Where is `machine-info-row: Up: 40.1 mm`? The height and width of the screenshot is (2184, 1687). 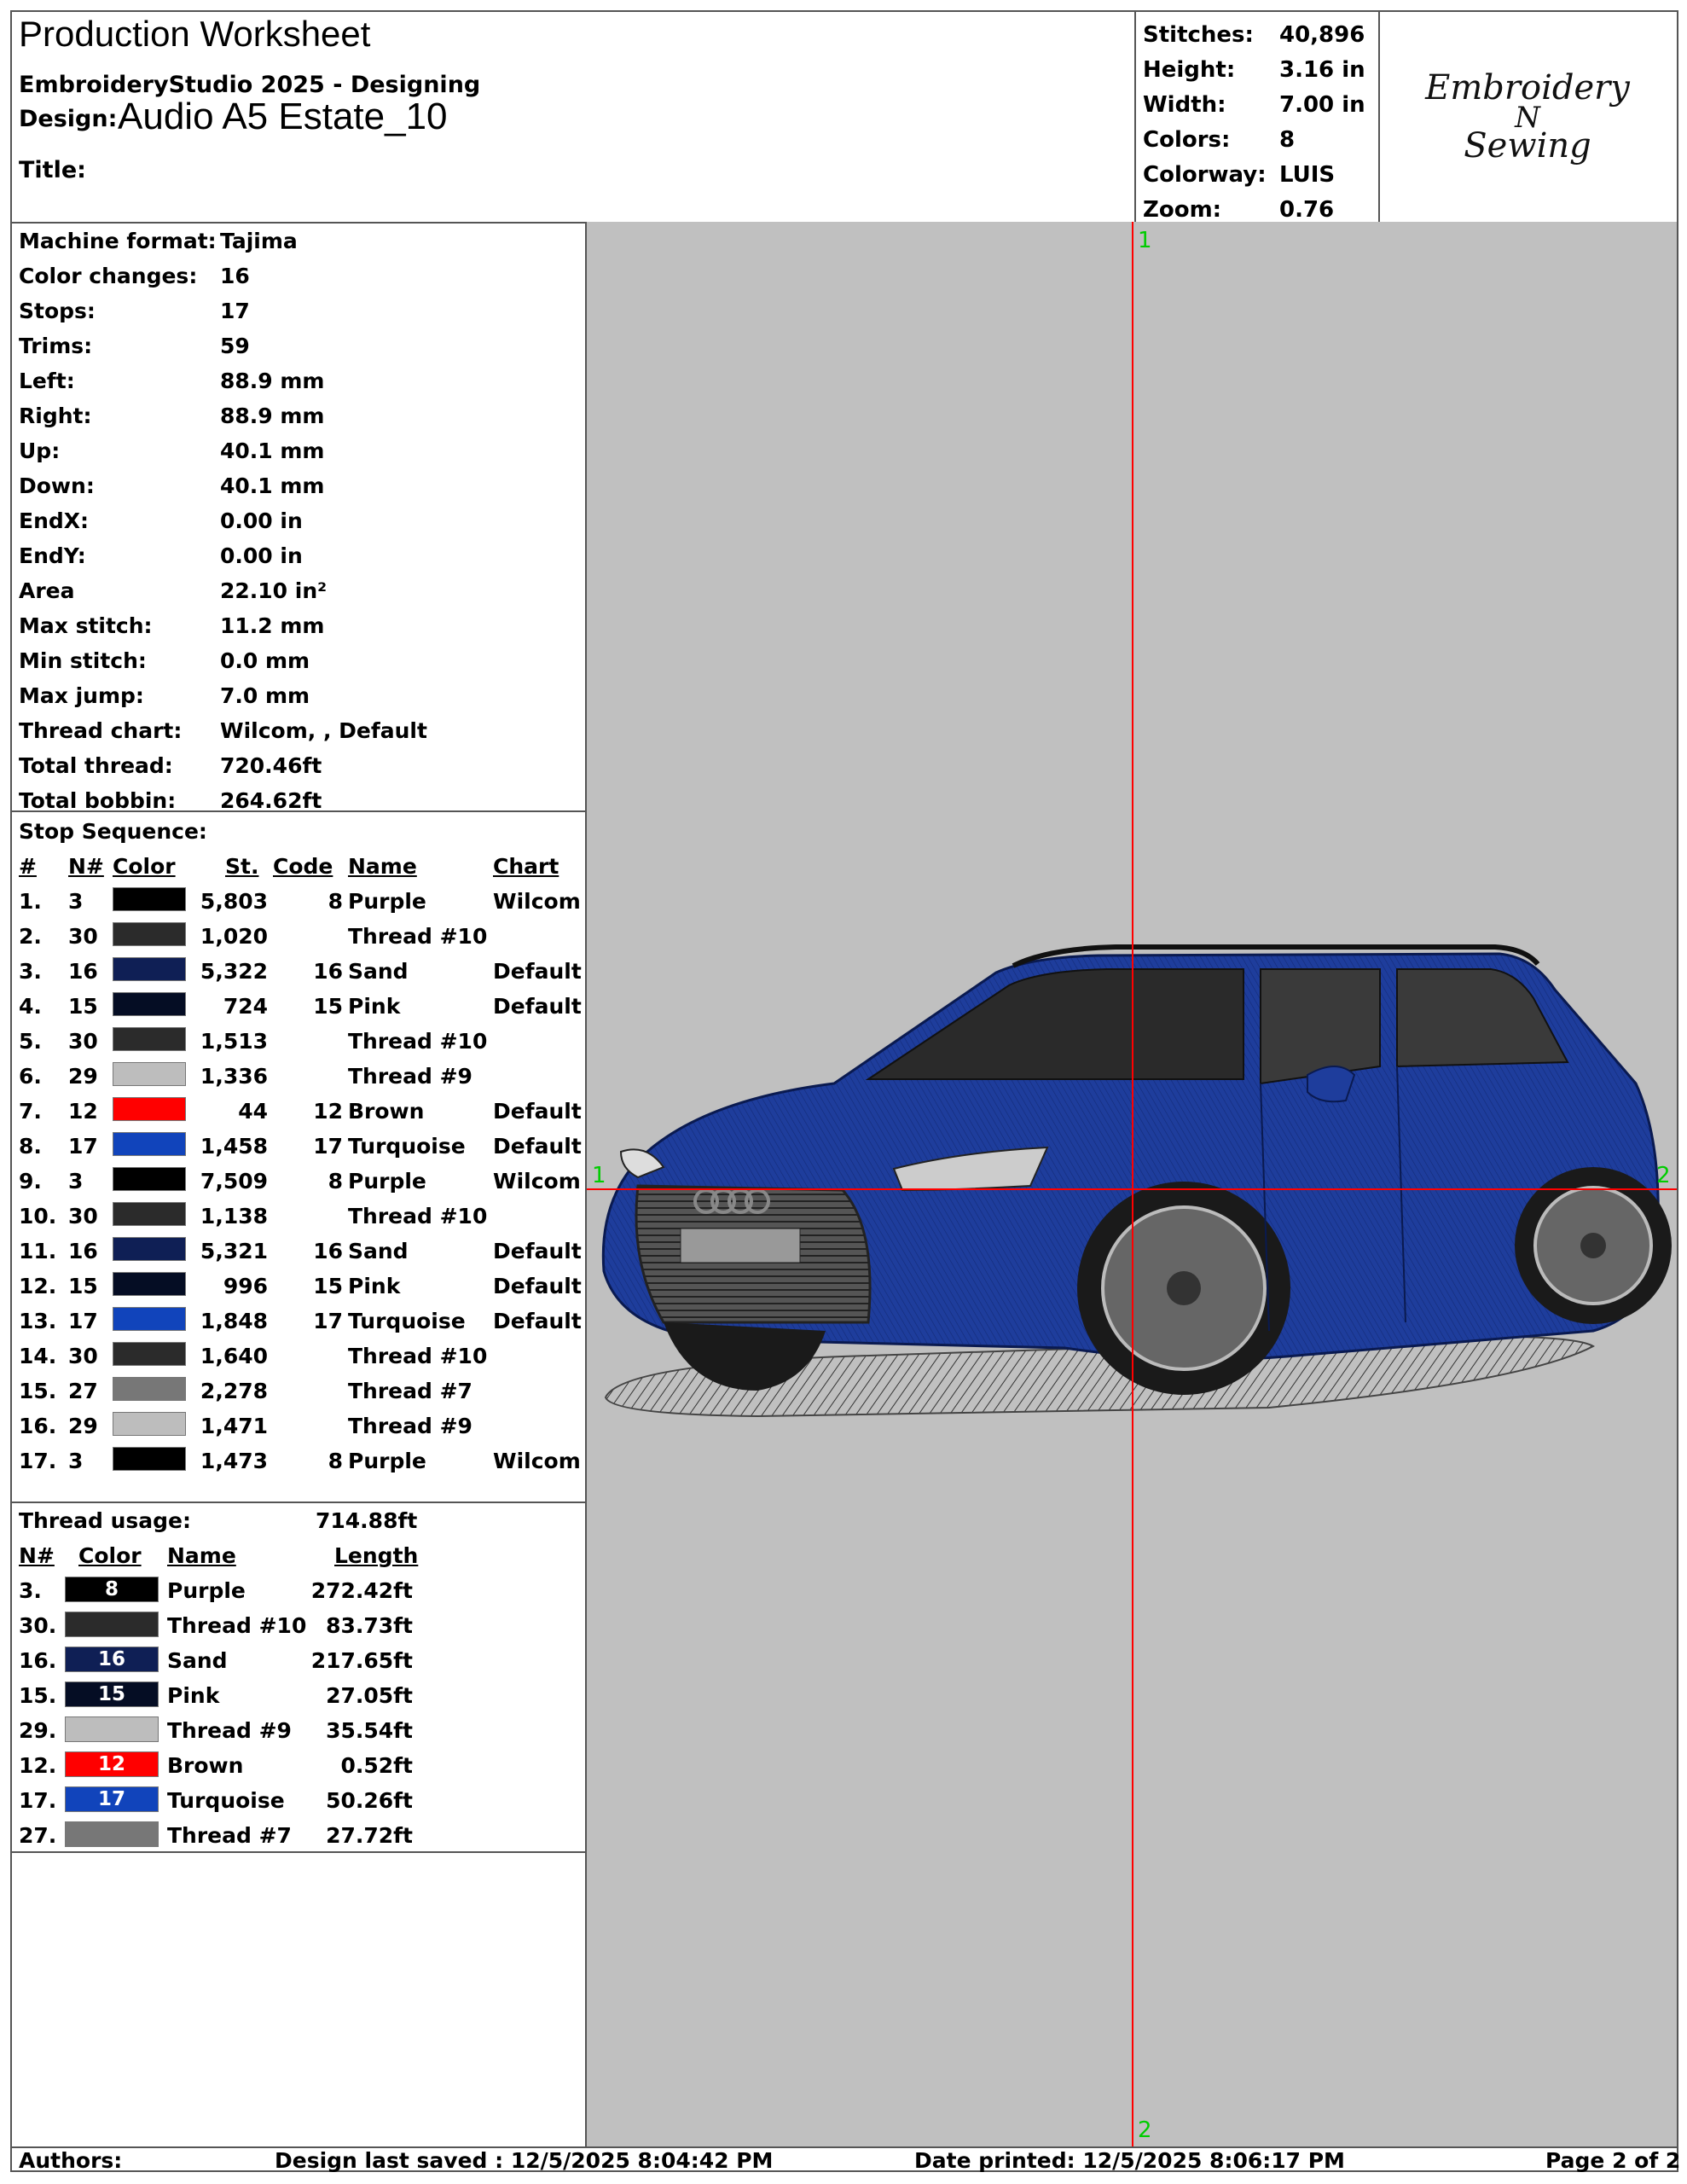 machine-info-row: Up: 40.1 mm is located at coordinates (172, 451).